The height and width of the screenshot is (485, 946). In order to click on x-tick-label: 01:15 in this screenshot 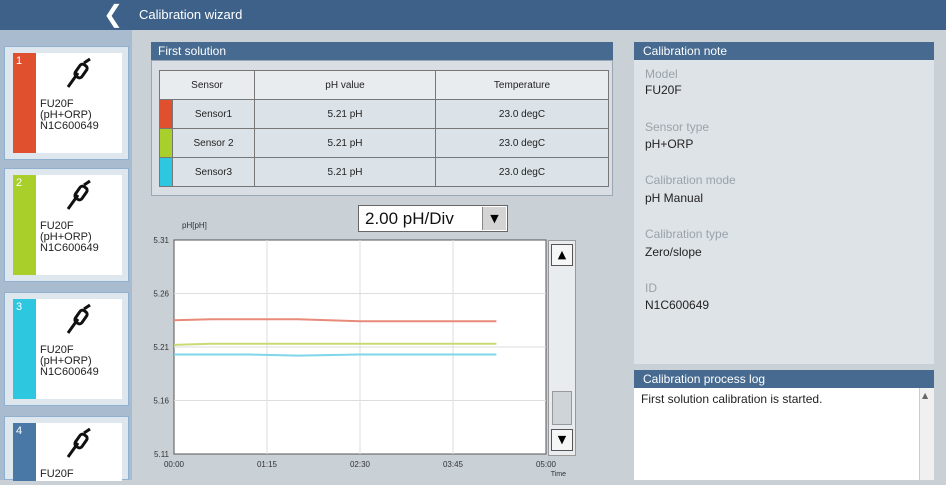, I will do `click(267, 464)`.